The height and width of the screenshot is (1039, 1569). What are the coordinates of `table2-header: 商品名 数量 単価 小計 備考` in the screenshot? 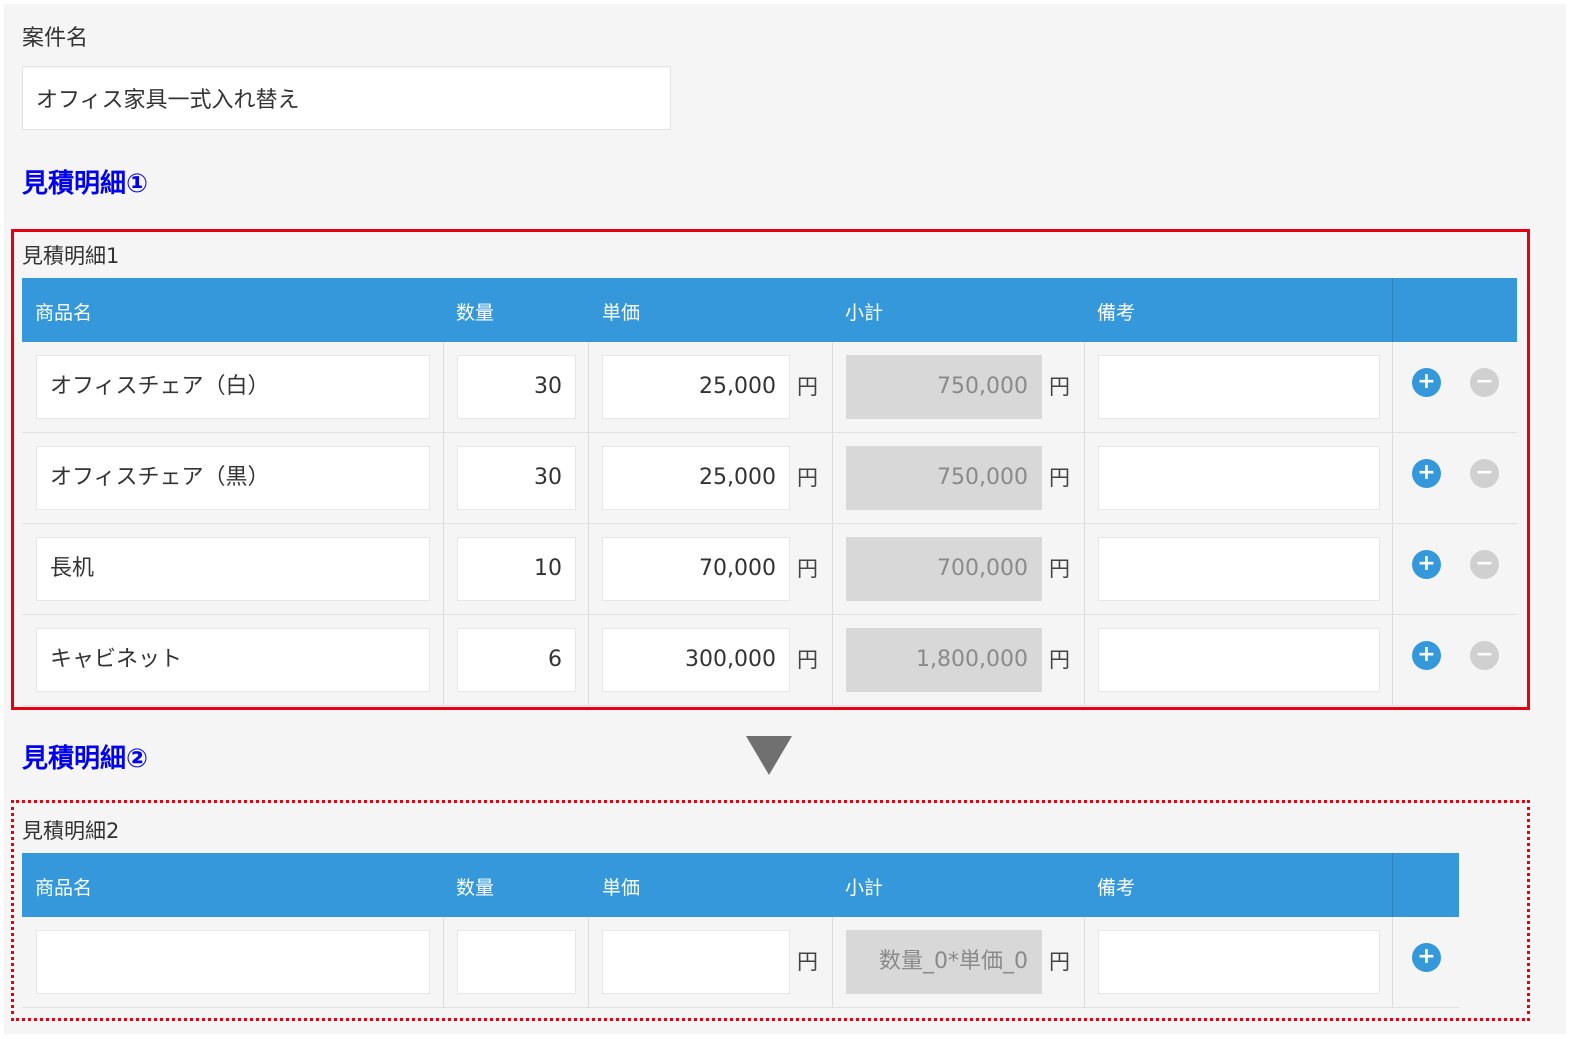 It's located at (740, 885).